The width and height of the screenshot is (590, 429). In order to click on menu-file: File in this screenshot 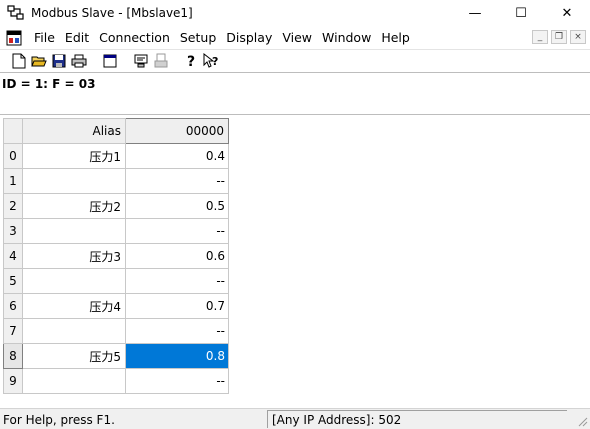, I will do `click(44, 37)`.